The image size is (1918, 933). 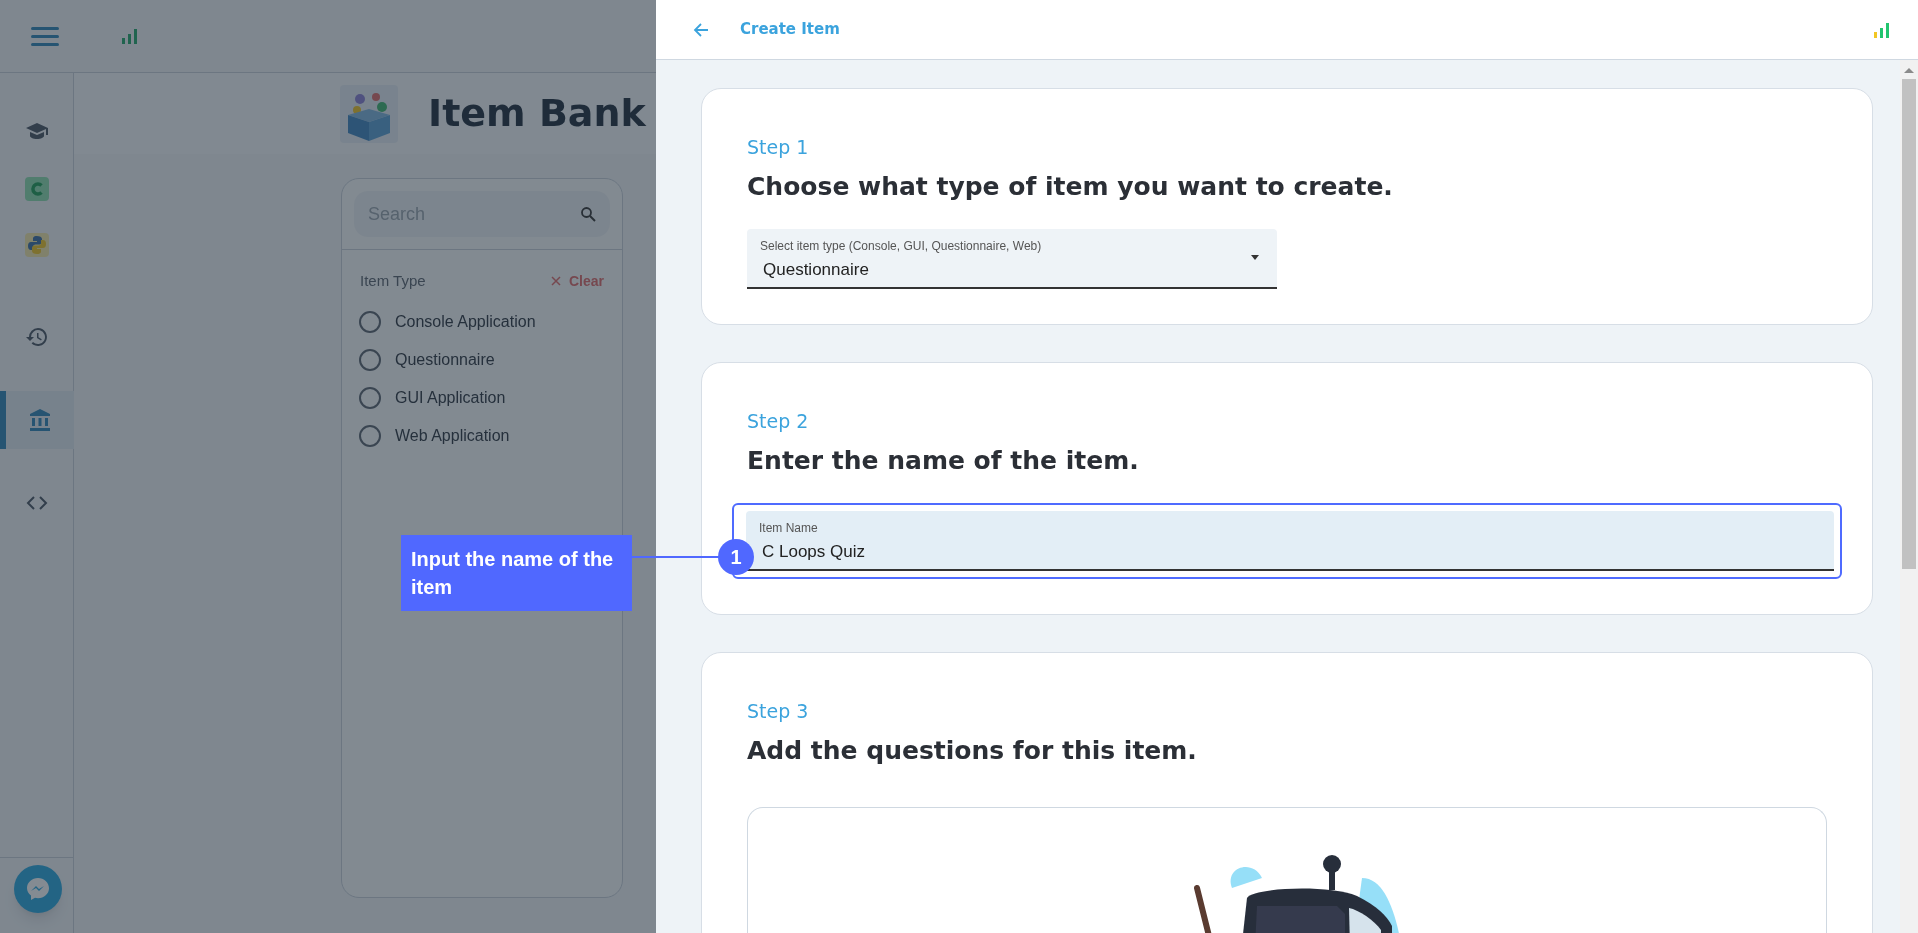 I want to click on radio-label: GUI Application, so click(x=450, y=397).